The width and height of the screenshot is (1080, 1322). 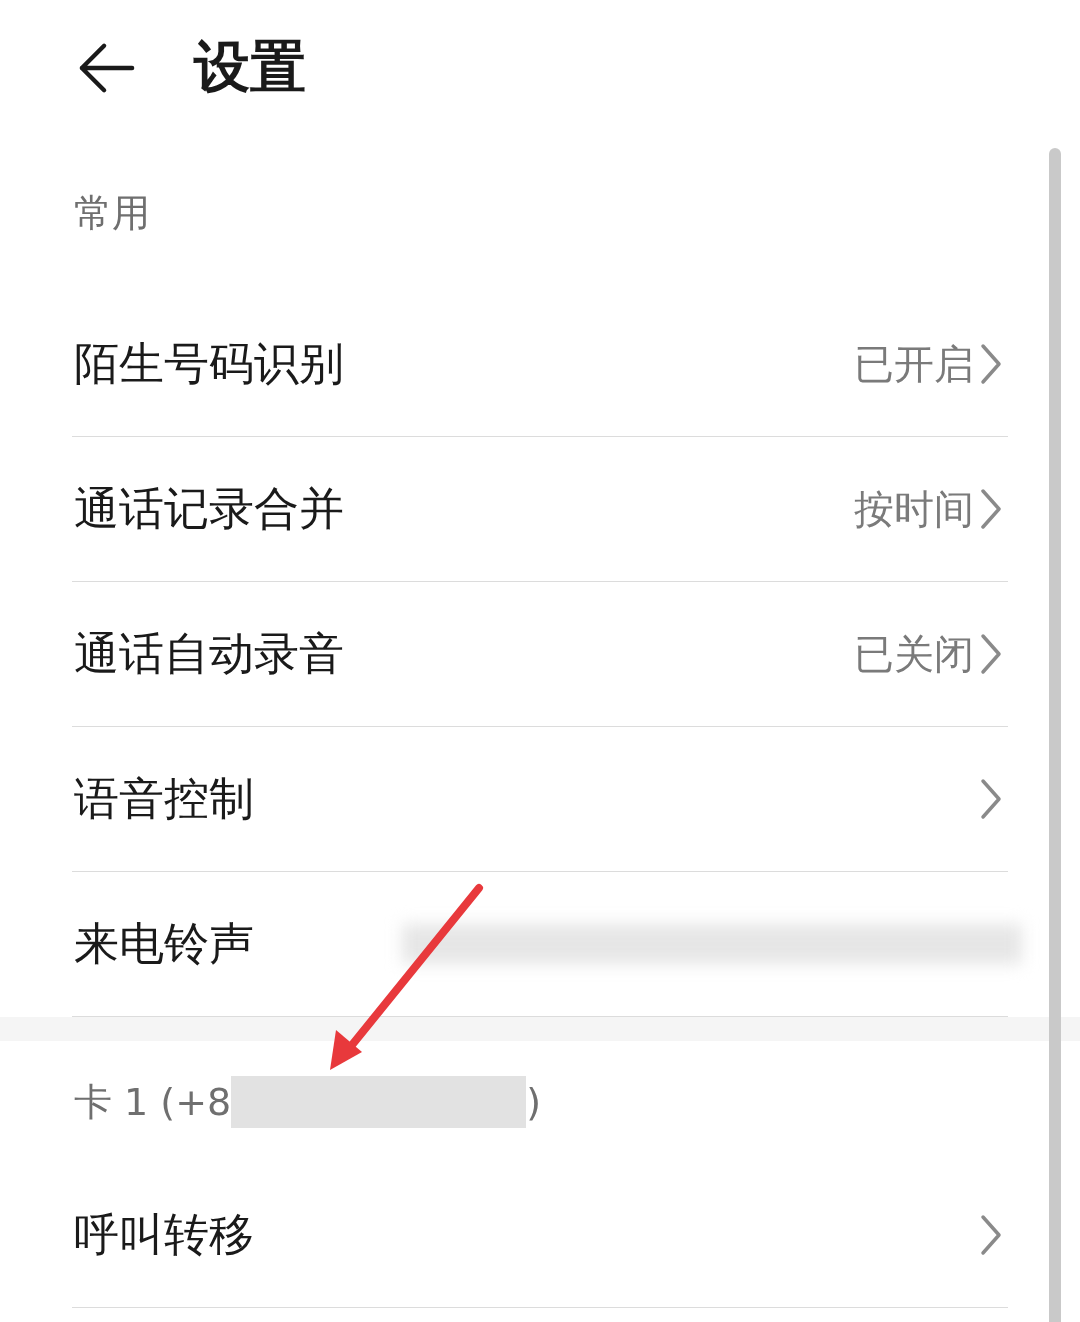 I want to click on row-label: 通话自动录音, so click(x=208, y=654).